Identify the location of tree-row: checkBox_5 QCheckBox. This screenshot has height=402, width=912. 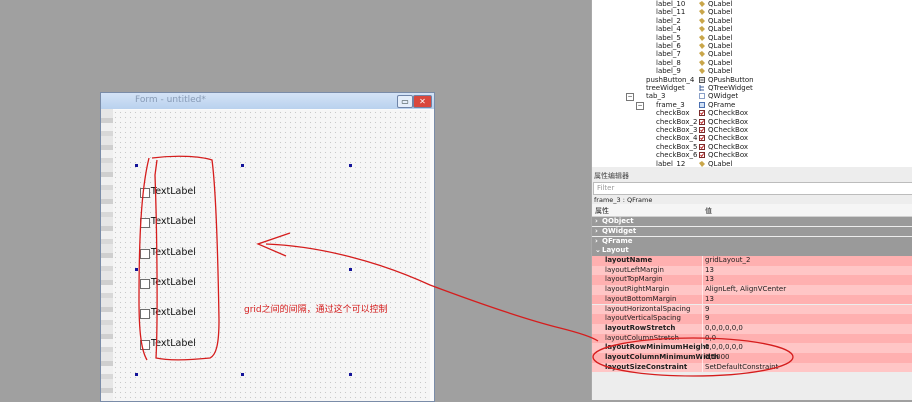
(752, 147).